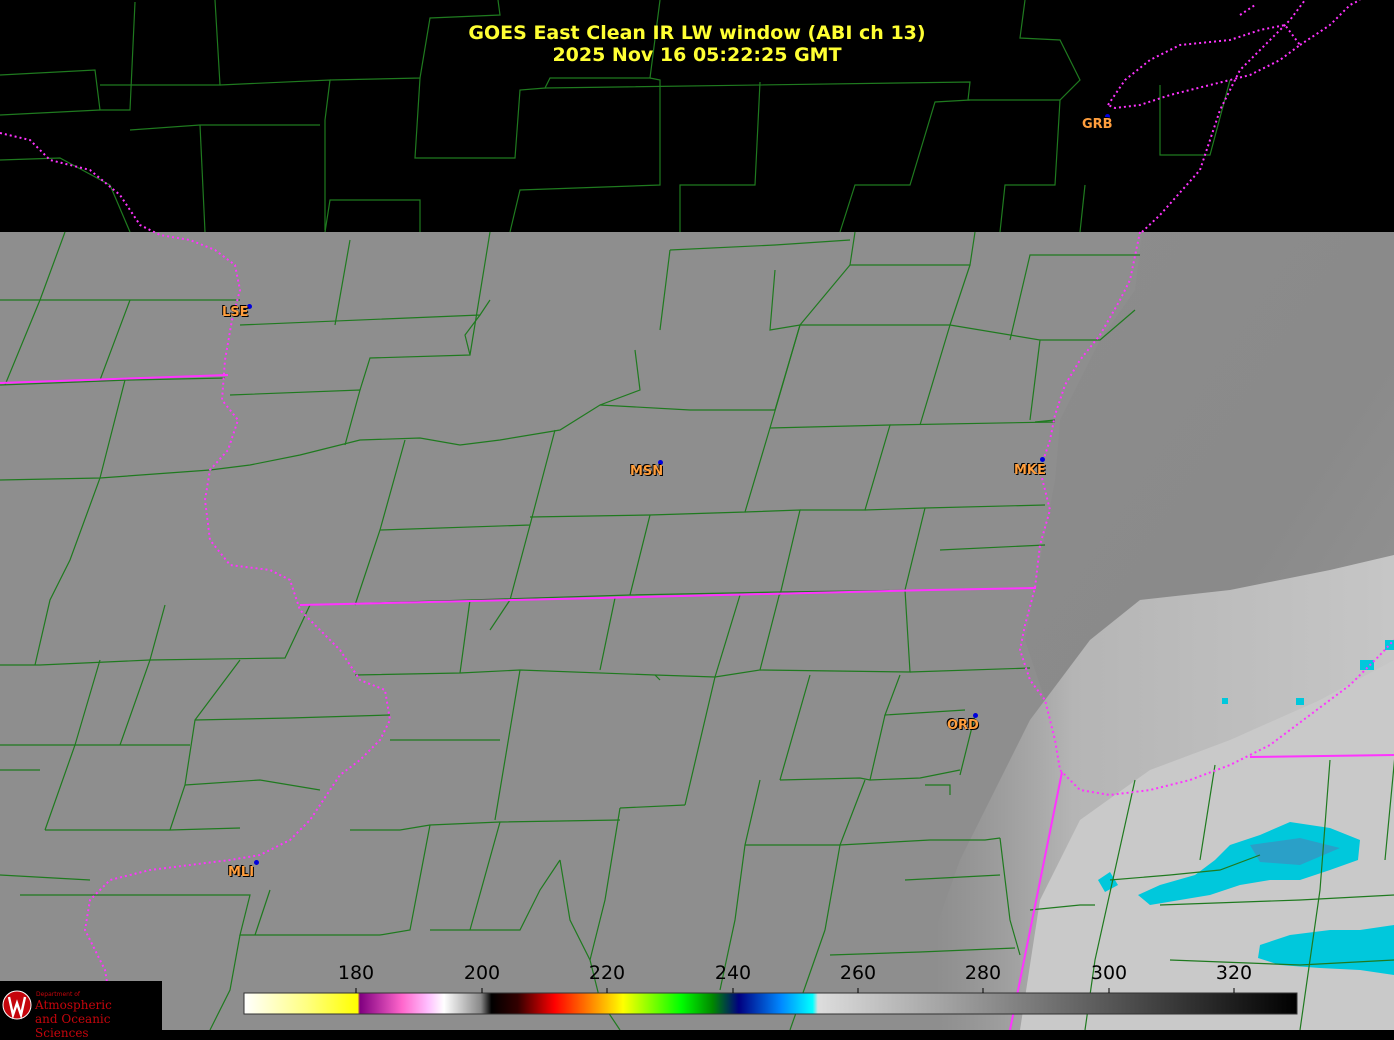  What do you see at coordinates (770, 1003) in the screenshot?
I see `colorbar` at bounding box center [770, 1003].